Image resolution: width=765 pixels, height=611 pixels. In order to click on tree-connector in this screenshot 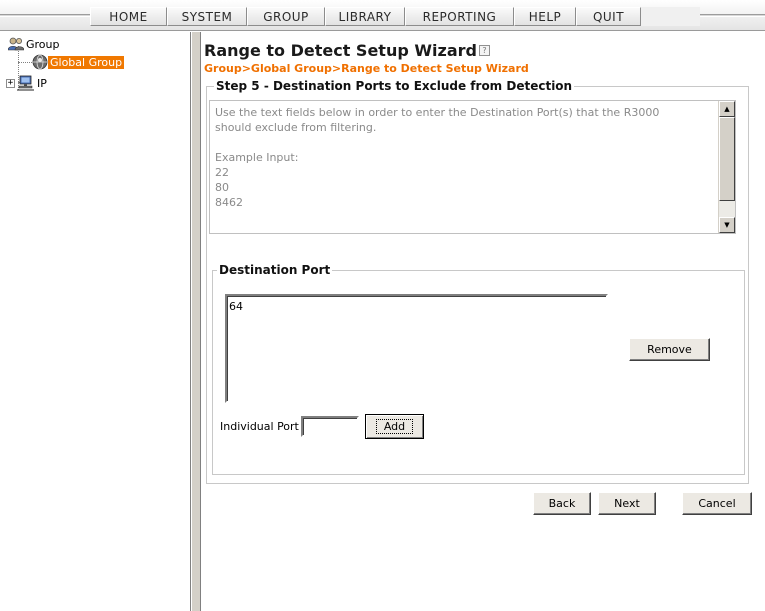, I will do `click(25, 62)`.